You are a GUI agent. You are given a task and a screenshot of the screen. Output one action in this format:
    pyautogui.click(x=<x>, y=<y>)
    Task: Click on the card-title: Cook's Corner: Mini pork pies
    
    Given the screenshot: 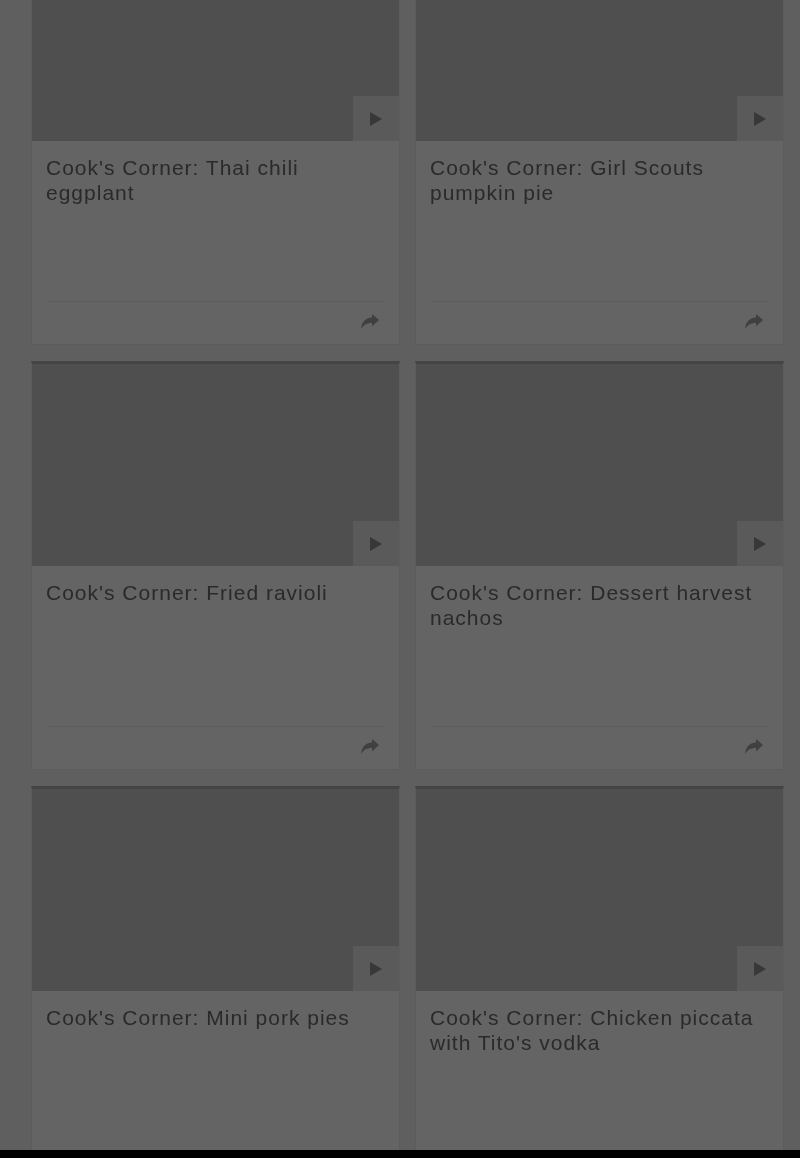 What is the action you would take?
    pyautogui.click(x=215, y=1077)
    